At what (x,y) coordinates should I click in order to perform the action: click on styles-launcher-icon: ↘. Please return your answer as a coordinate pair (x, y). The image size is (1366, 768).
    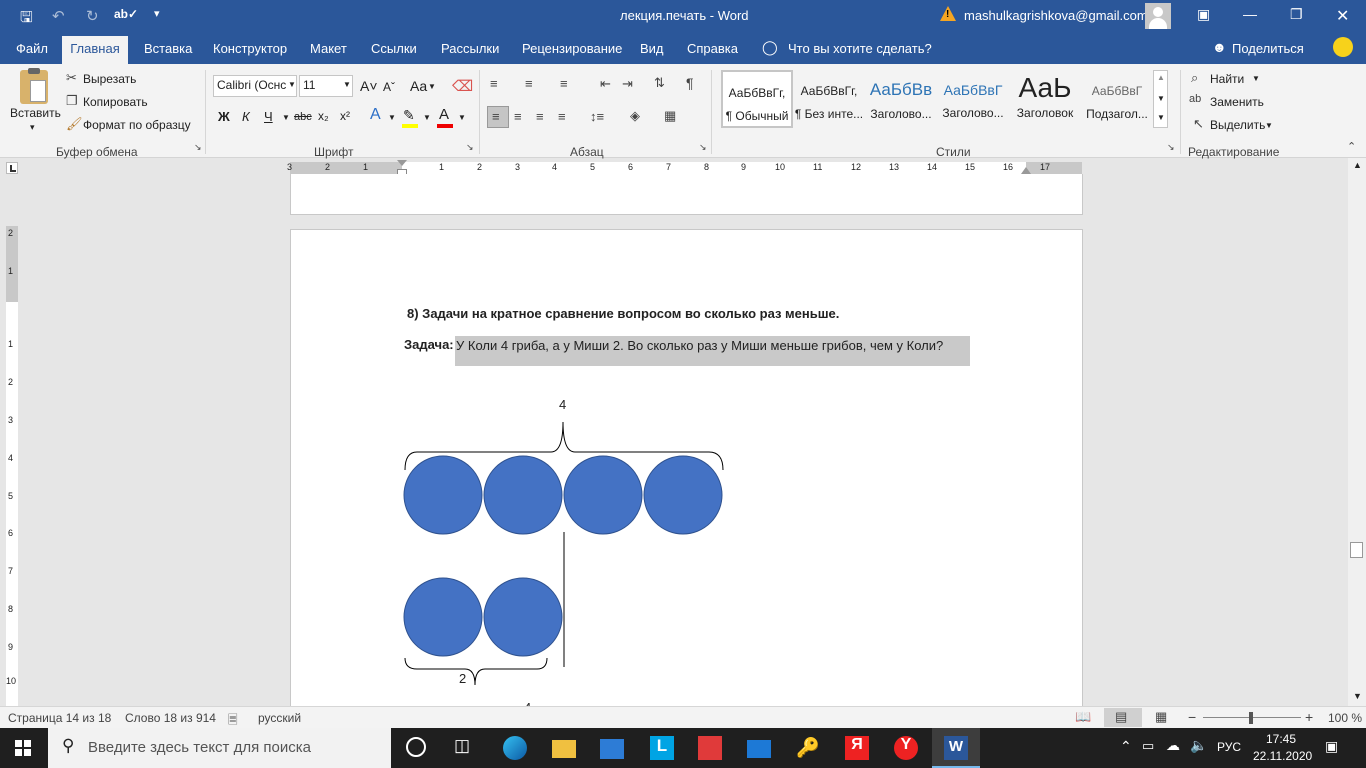
    Looking at the image, I should click on (1171, 147).